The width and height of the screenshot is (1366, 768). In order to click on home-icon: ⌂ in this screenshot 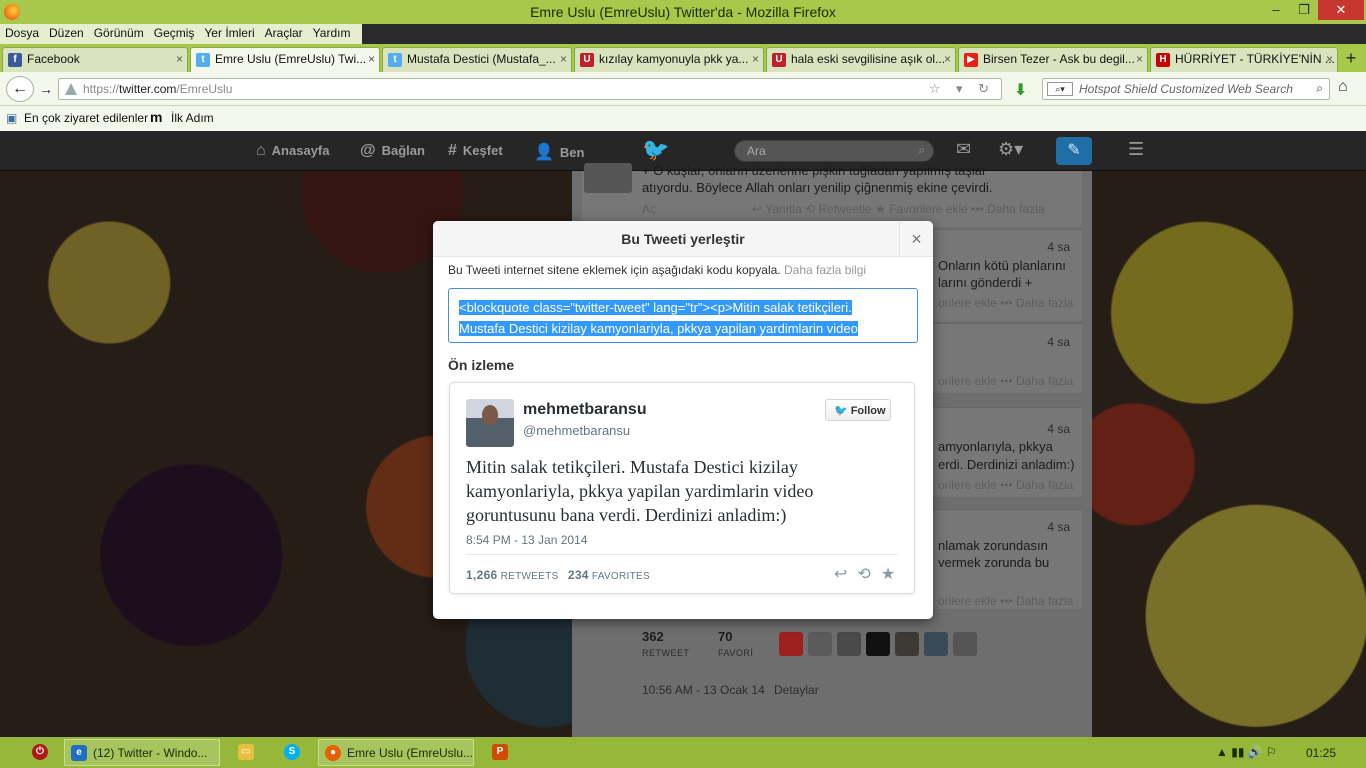, I will do `click(1343, 87)`.